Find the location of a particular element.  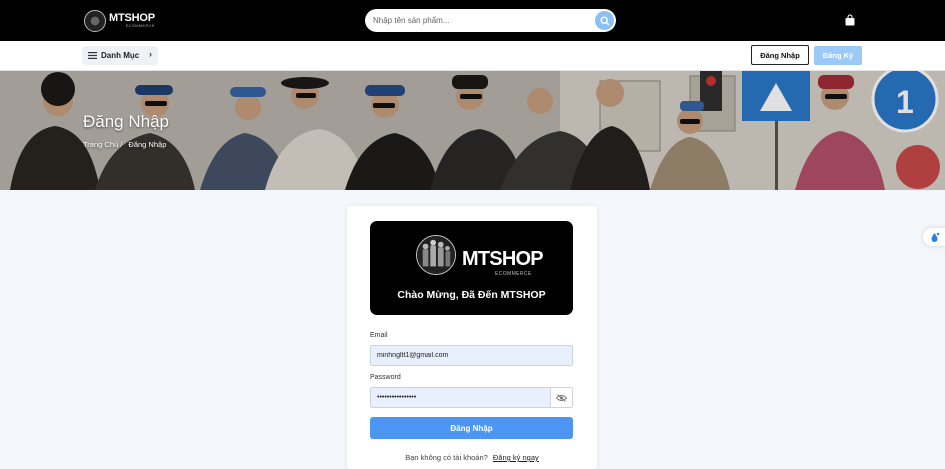

password-field-wrapper is located at coordinates (471, 397).